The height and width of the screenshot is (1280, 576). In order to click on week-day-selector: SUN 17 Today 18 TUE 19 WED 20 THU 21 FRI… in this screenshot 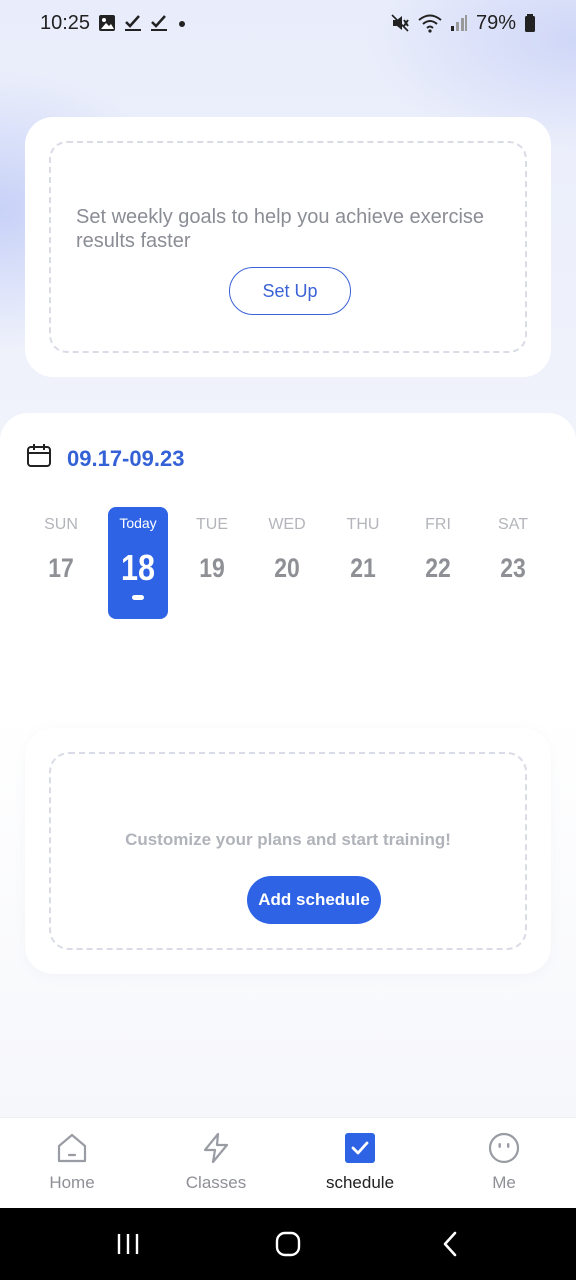, I will do `click(288, 563)`.